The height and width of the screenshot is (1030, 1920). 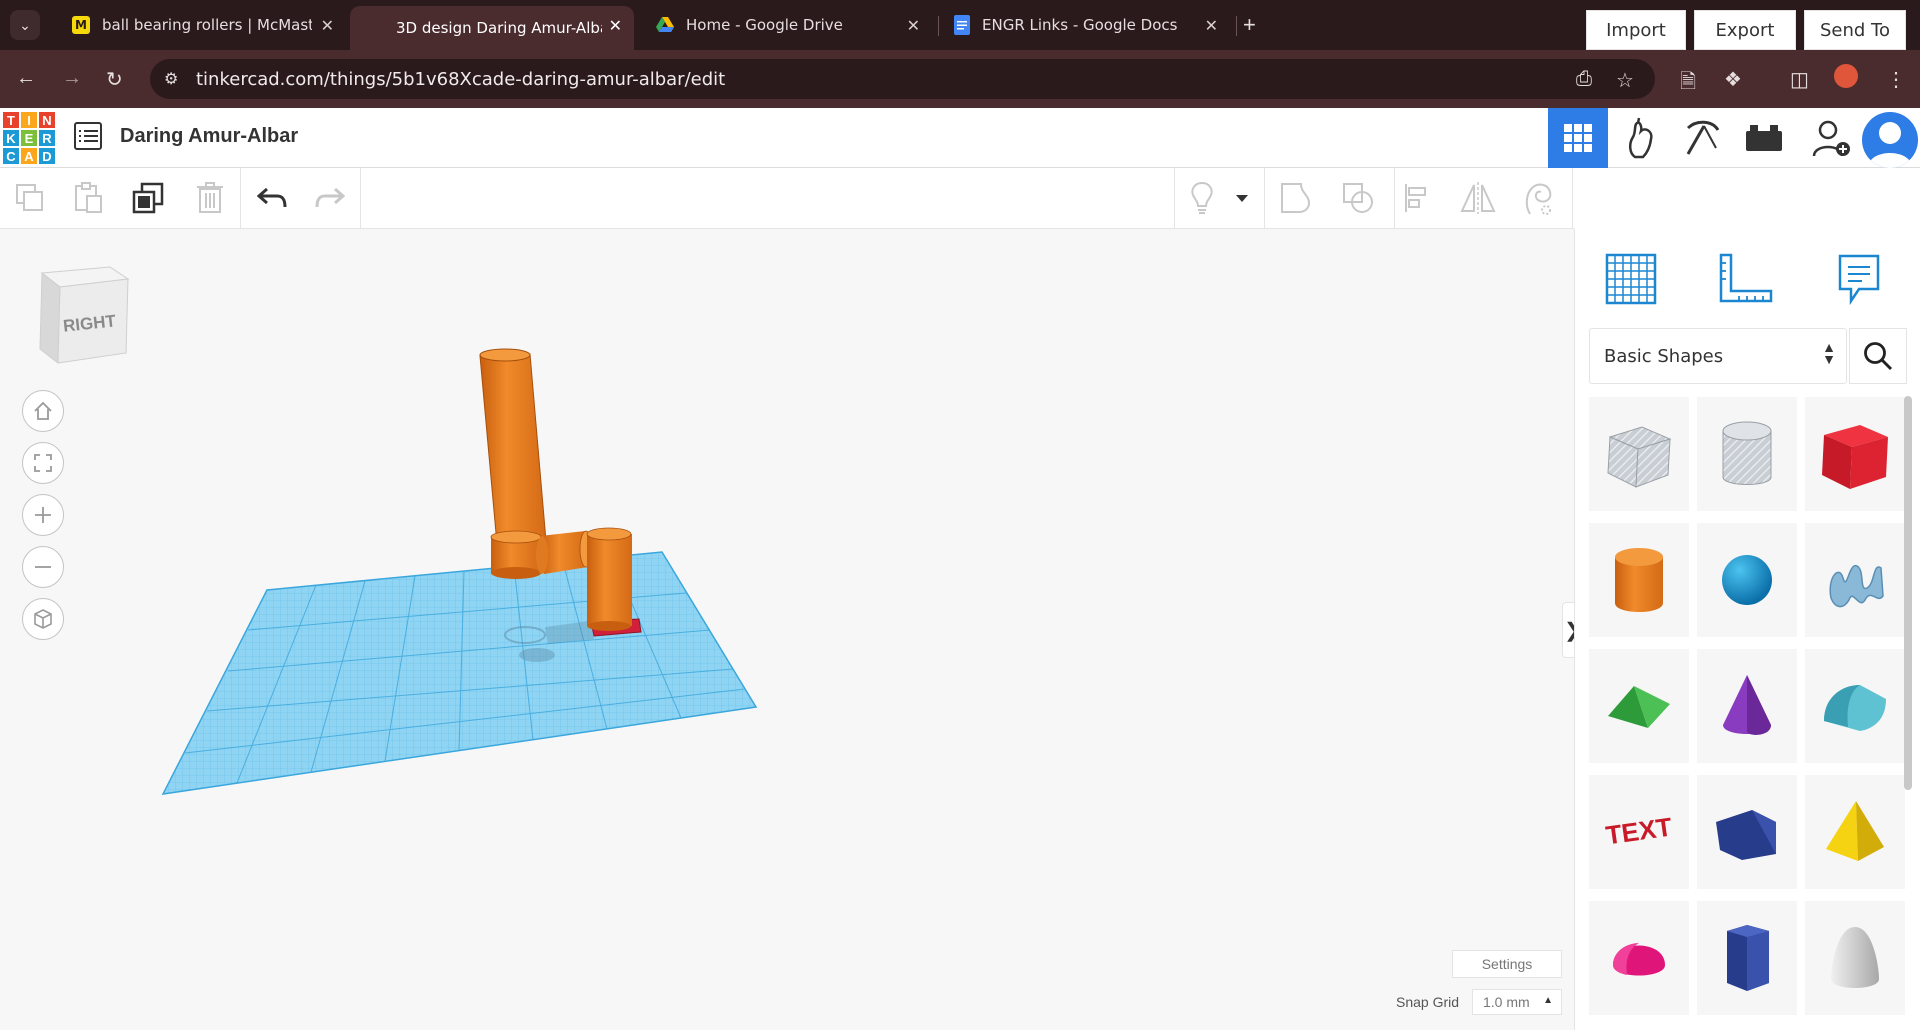 I want to click on paraboloid-icon, so click(x=1855, y=957).